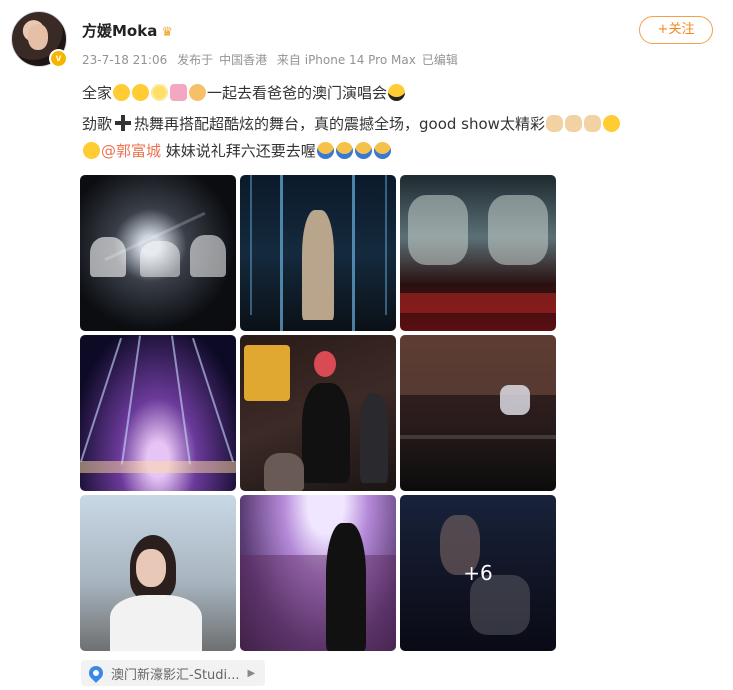  What do you see at coordinates (251, 673) in the screenshot?
I see `chevron-right-icon: ▶` at bounding box center [251, 673].